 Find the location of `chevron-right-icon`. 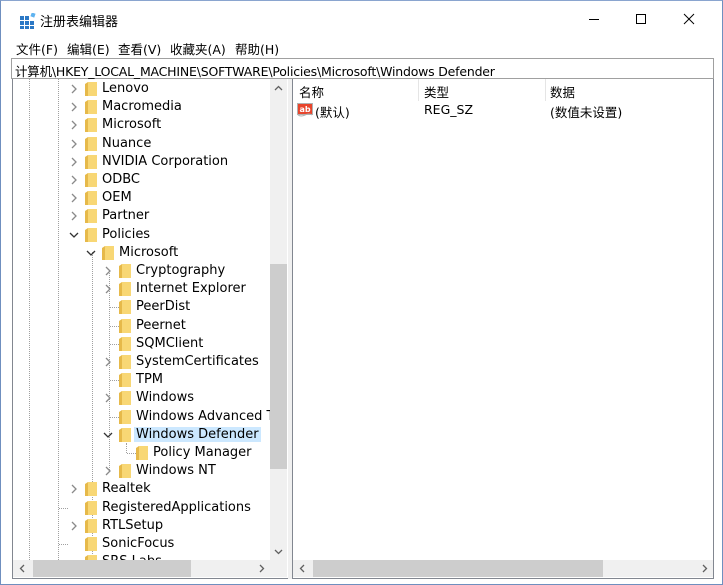

chevron-right-icon is located at coordinates (261, 568).